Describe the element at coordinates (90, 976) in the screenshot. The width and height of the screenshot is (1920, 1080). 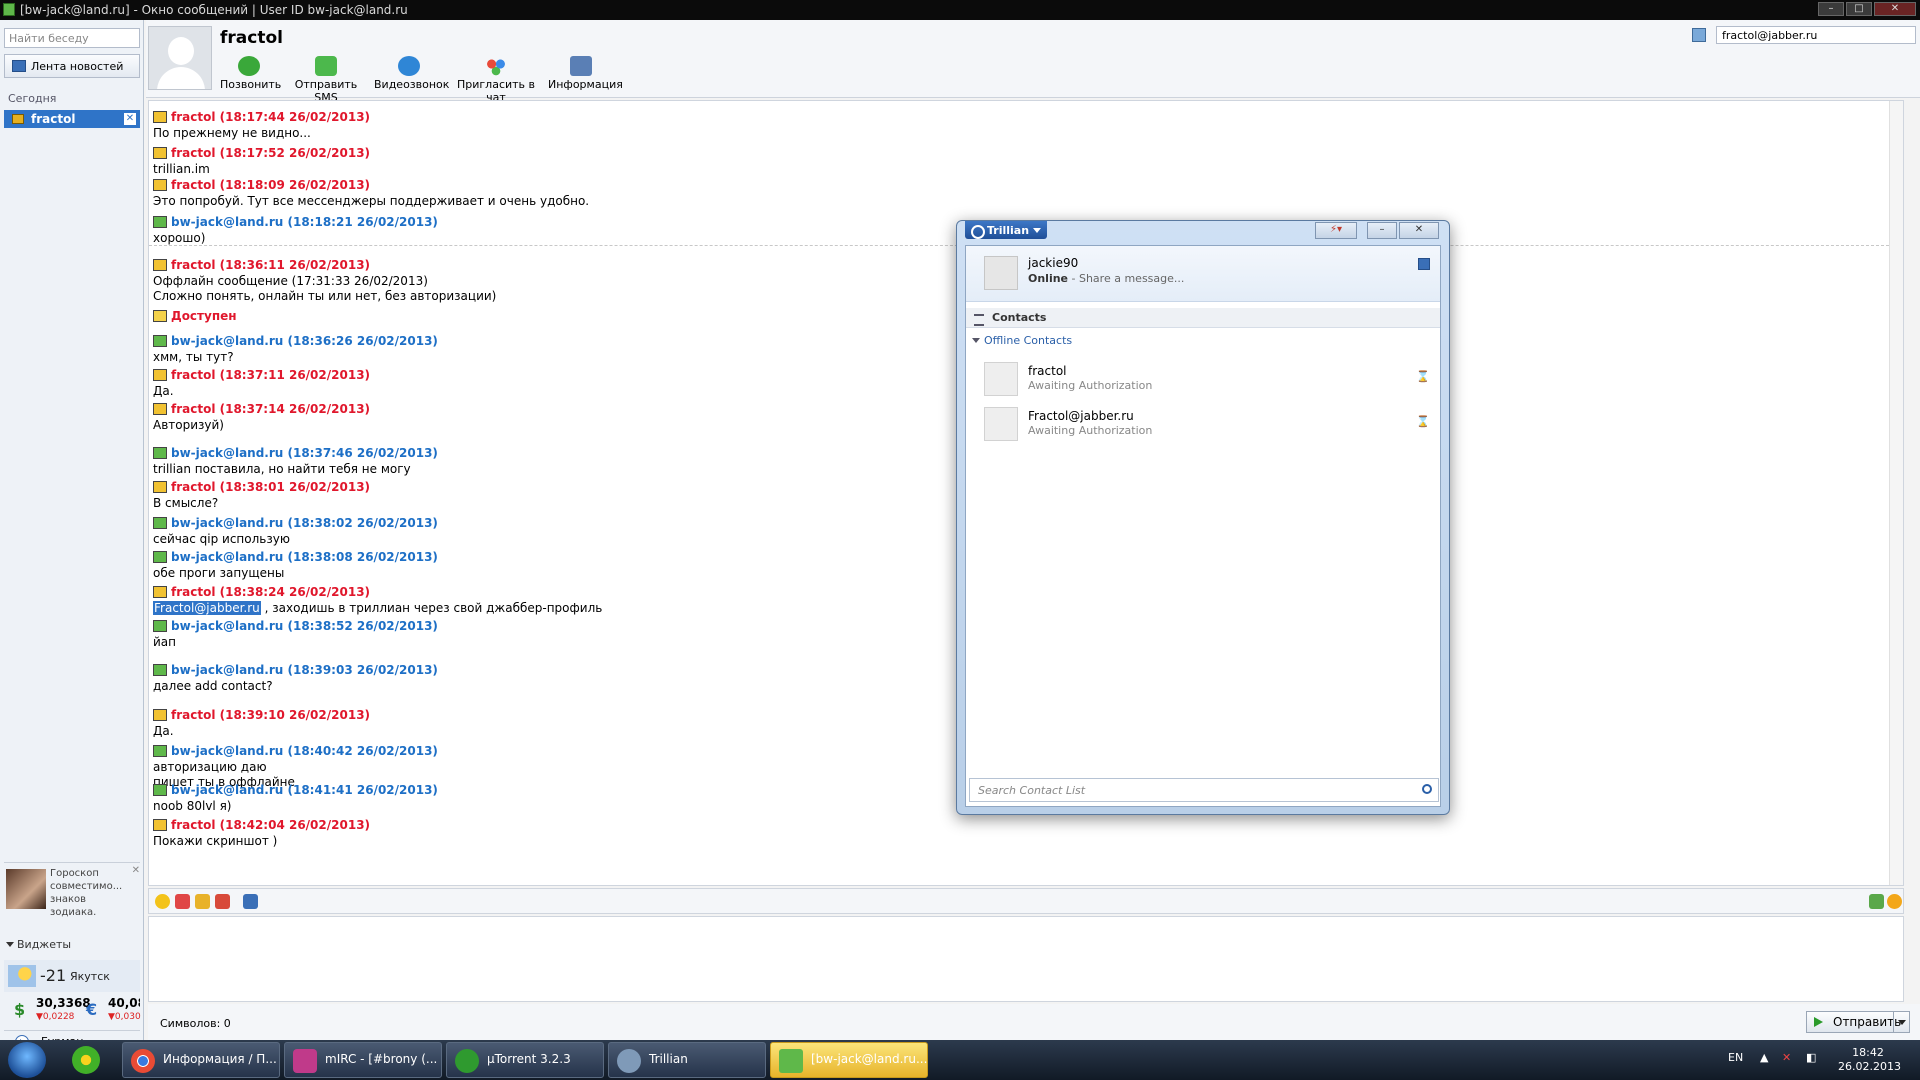
I see `city: Якутск` at that location.